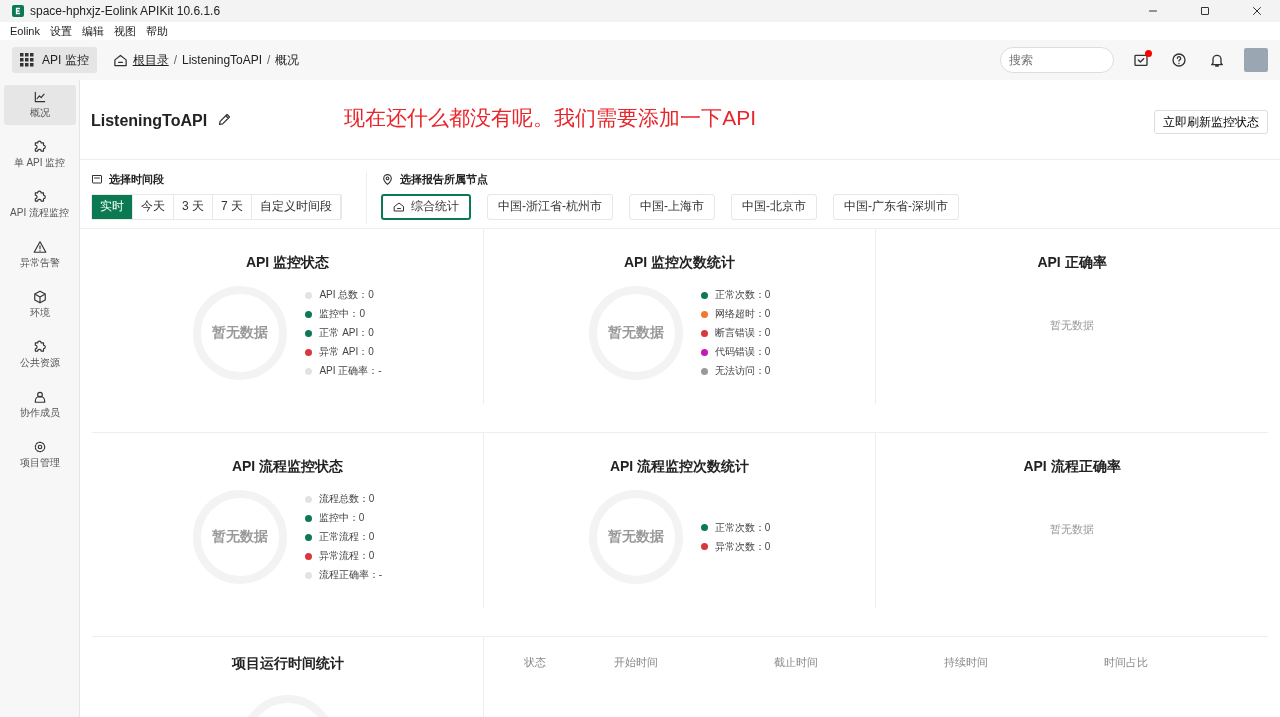  I want to click on refresh-button: 立即刷新监控状态, so click(1211, 122).